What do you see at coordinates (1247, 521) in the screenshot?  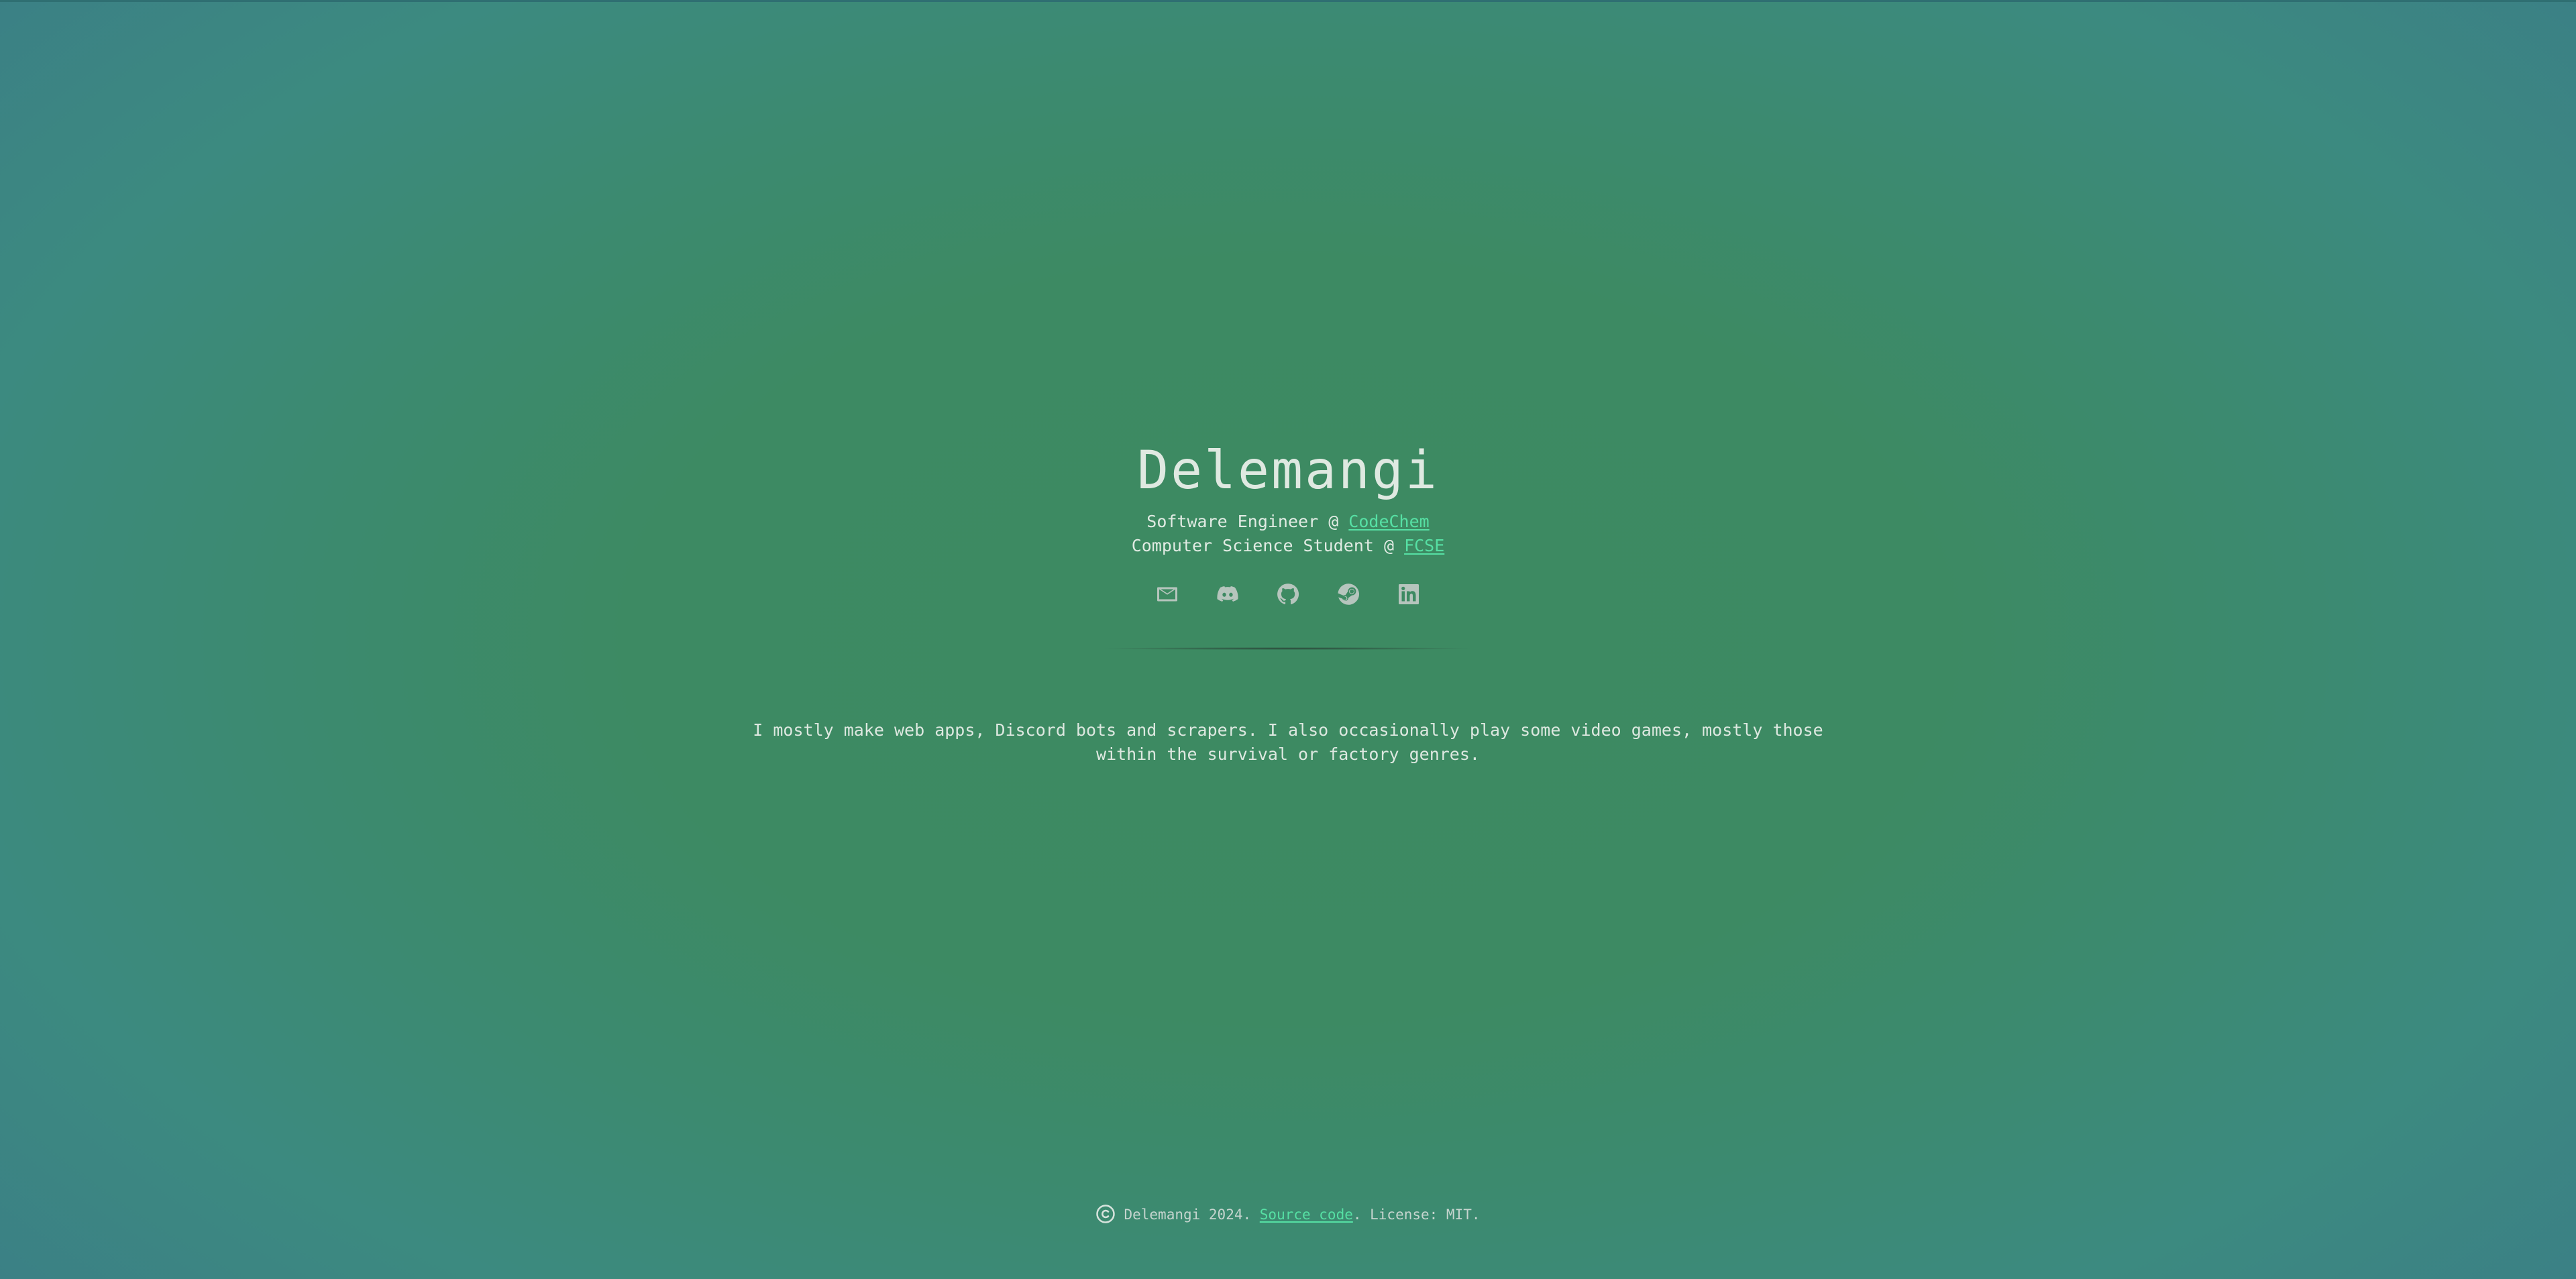 I see `role-line-job-text: Software Engineer @` at bounding box center [1247, 521].